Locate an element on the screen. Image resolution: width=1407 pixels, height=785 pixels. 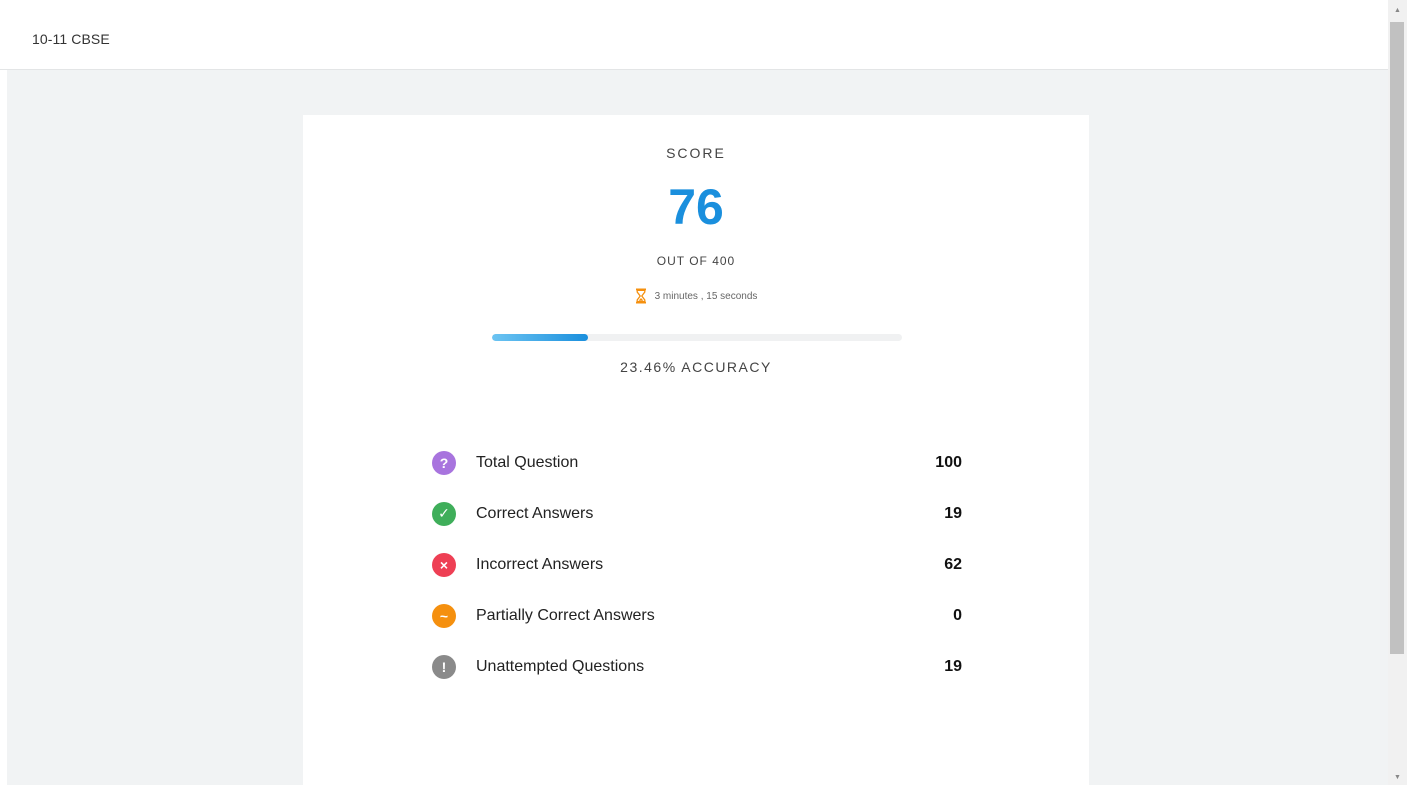
stat-label: Correct Answers is located at coordinates (535, 513).